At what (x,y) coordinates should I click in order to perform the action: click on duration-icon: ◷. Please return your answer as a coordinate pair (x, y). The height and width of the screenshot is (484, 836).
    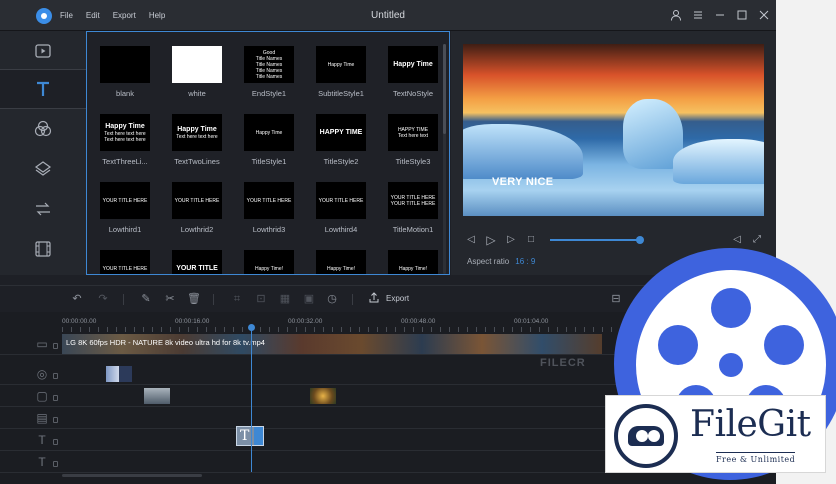
    Looking at the image, I should click on (332, 299).